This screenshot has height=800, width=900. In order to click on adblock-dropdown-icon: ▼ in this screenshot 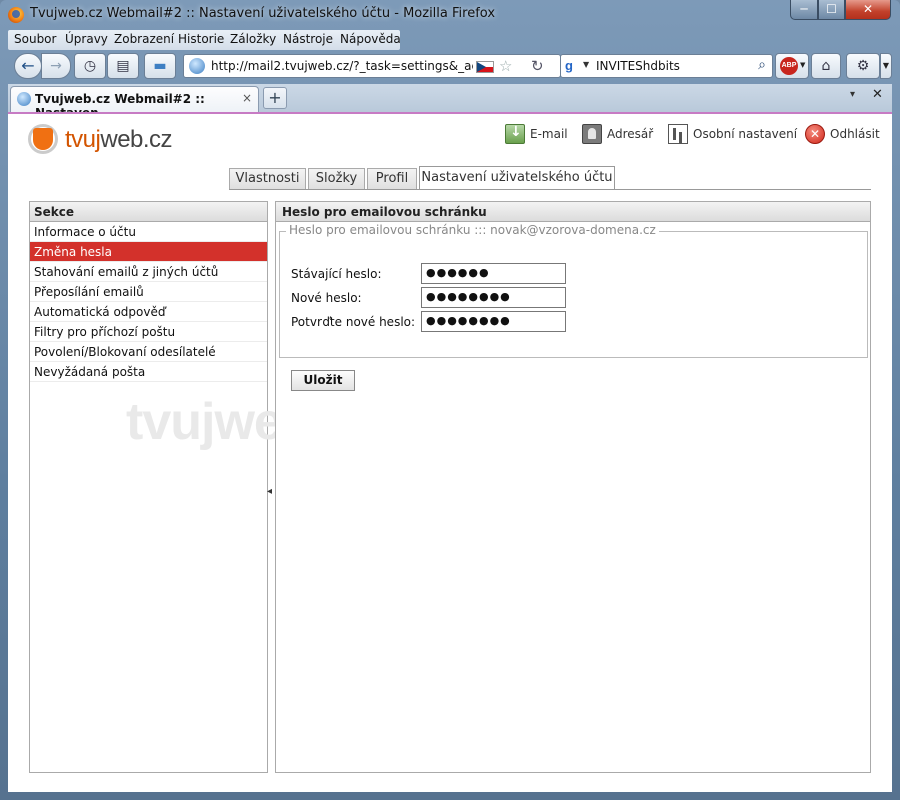, I will do `click(802, 65)`.